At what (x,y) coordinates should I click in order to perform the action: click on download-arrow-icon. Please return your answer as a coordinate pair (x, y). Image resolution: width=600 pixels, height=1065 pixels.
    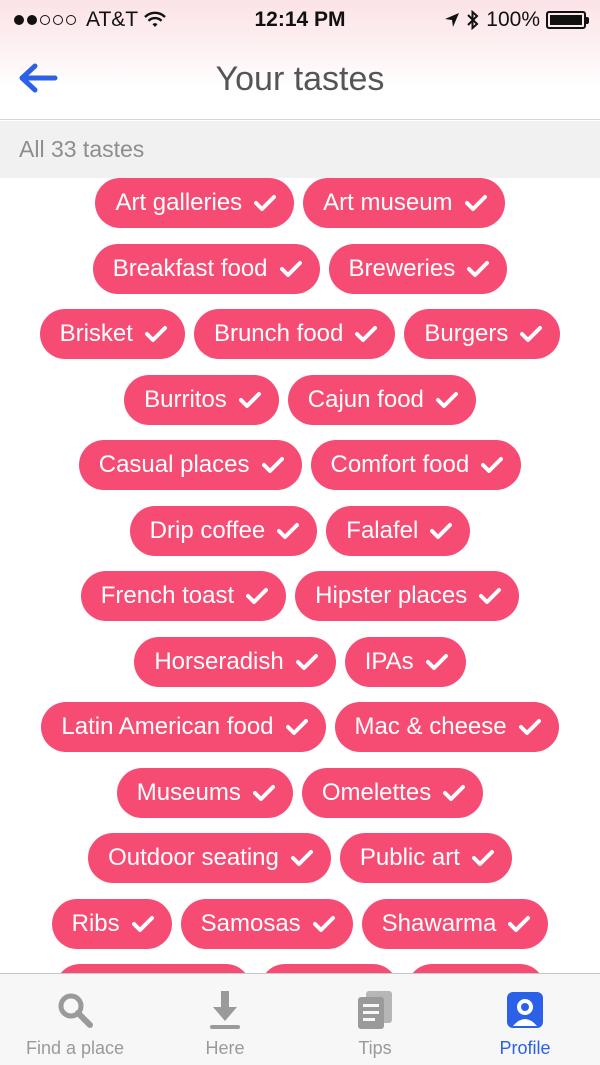
    Looking at the image, I should click on (225, 1010).